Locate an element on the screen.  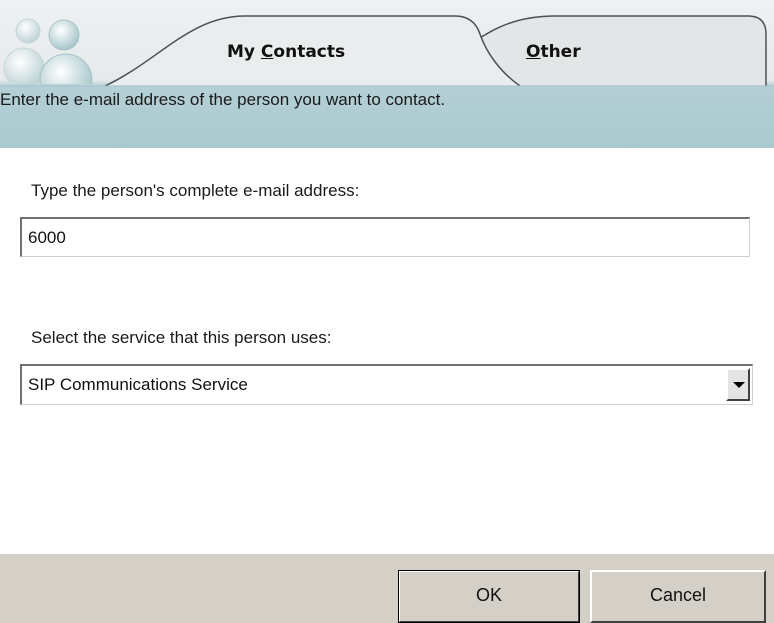
messenger-logo-icon is located at coordinates (48, 51).